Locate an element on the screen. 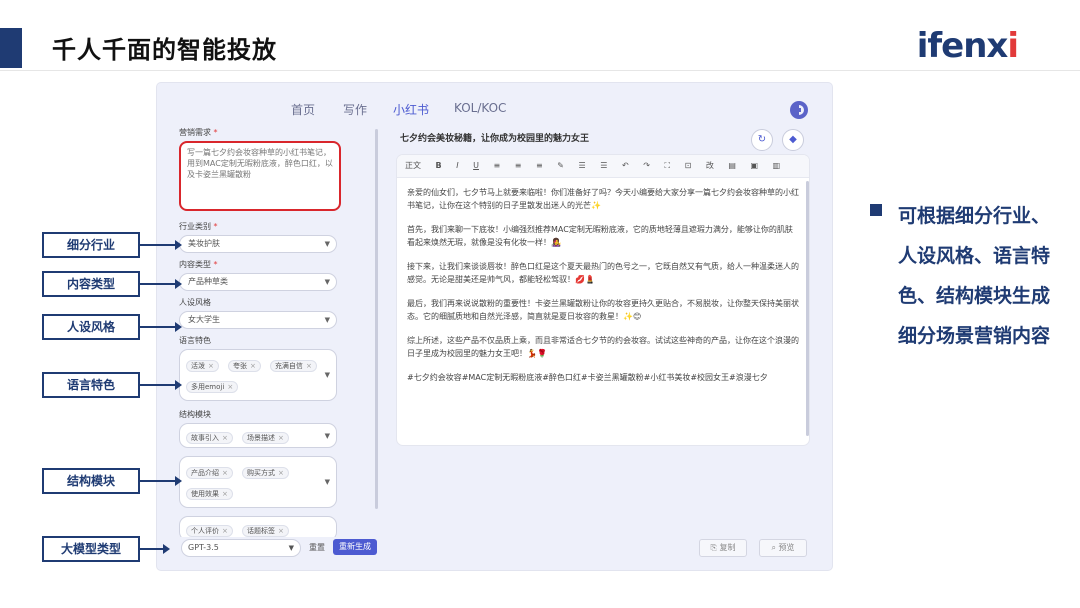 This screenshot has width=1080, height=608. fullscreen-icon: ⛶ is located at coordinates (667, 166).